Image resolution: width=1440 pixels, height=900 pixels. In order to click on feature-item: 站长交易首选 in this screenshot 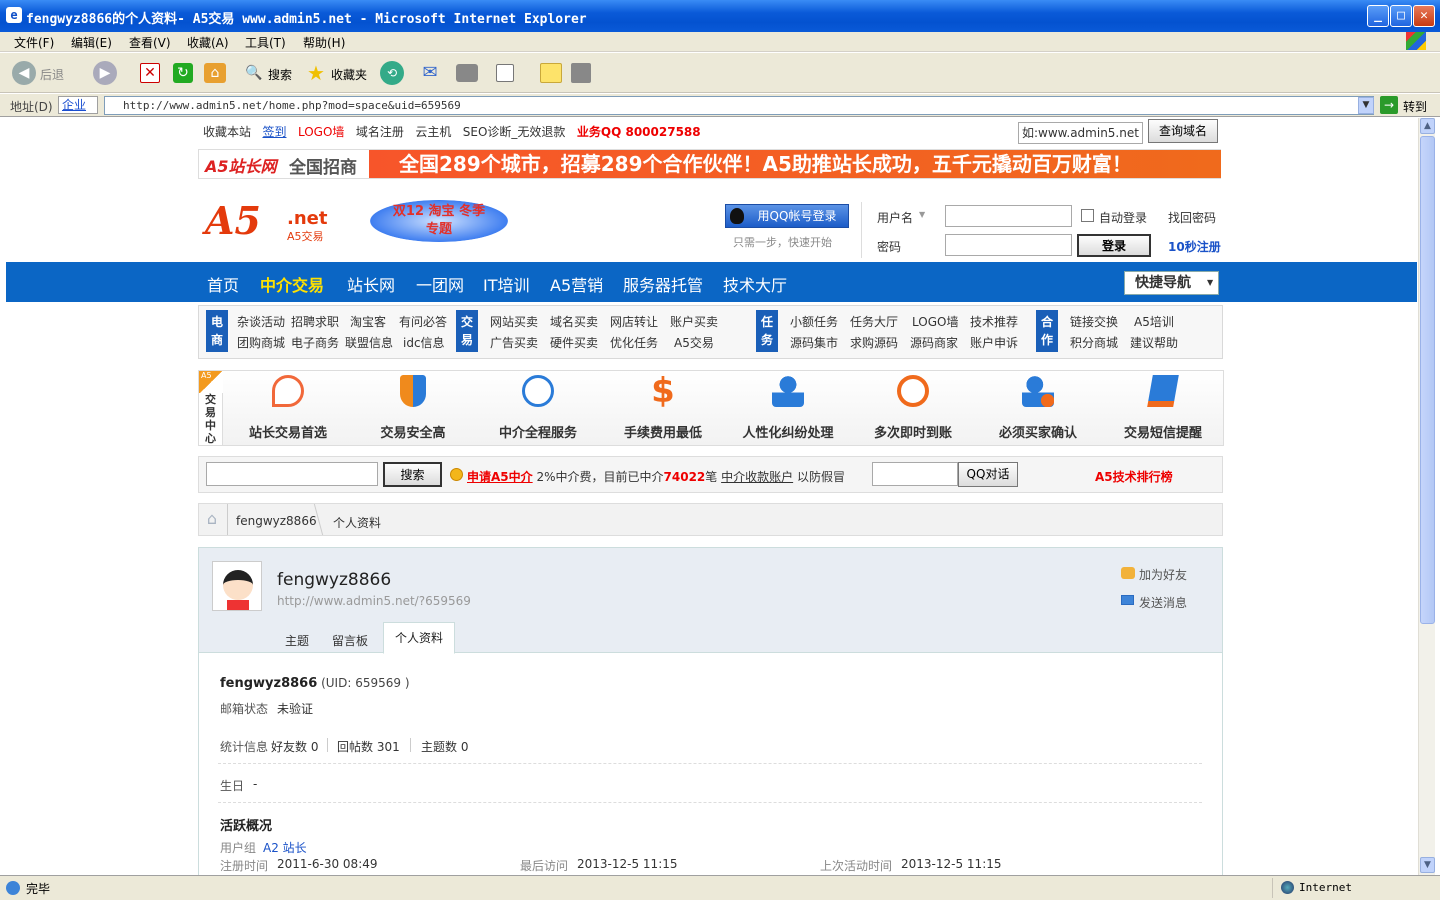, I will do `click(288, 407)`.